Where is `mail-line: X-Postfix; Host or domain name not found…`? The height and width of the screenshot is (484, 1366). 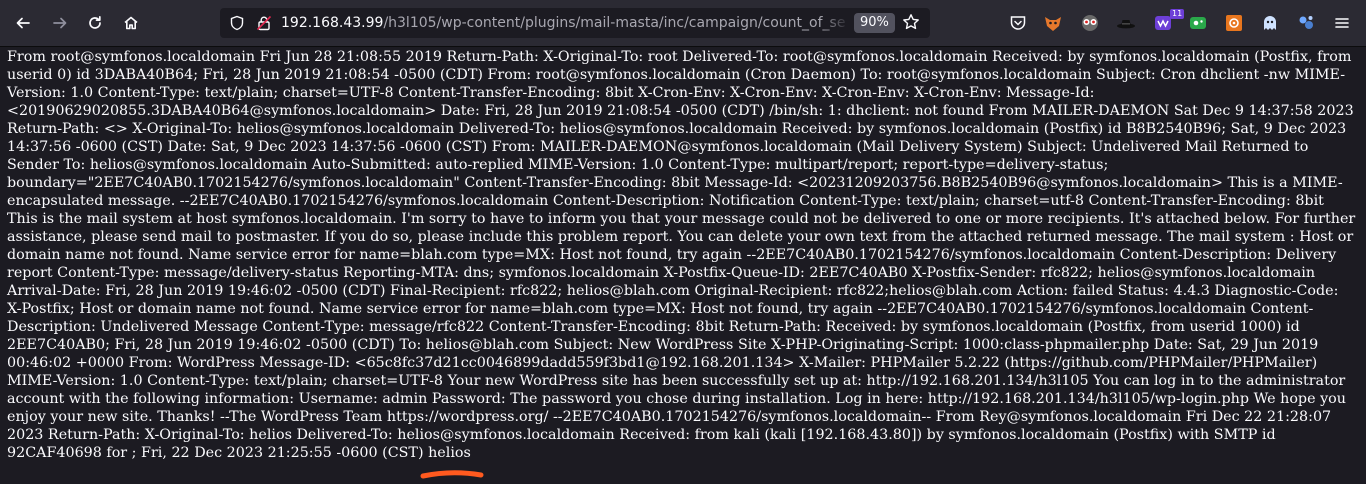 mail-line: X-Postfix; Host or domain name not found… is located at coordinates (660, 309).